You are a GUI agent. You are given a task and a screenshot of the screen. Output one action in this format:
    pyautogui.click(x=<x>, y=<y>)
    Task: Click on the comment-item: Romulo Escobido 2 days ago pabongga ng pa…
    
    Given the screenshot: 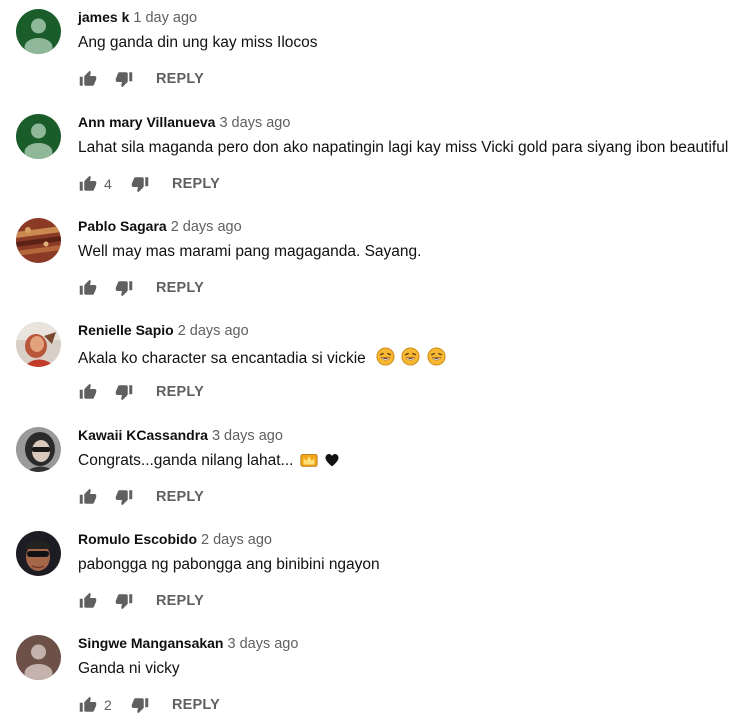 What is the action you would take?
    pyautogui.click(x=375, y=572)
    